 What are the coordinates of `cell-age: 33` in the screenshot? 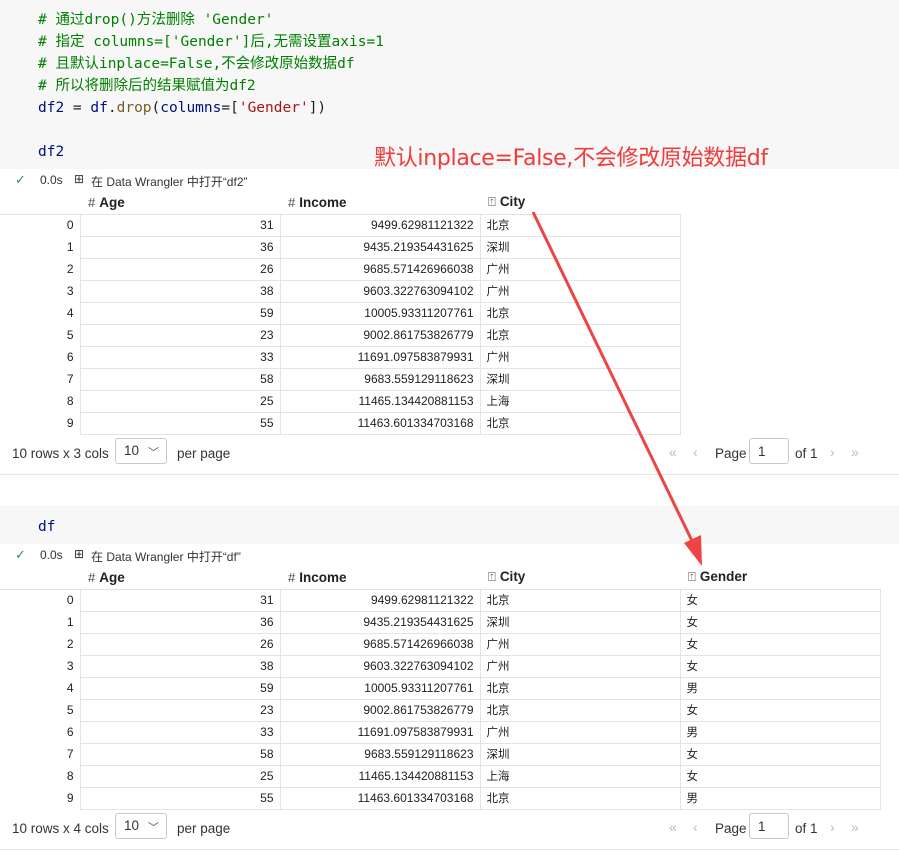 It's located at (180, 732).